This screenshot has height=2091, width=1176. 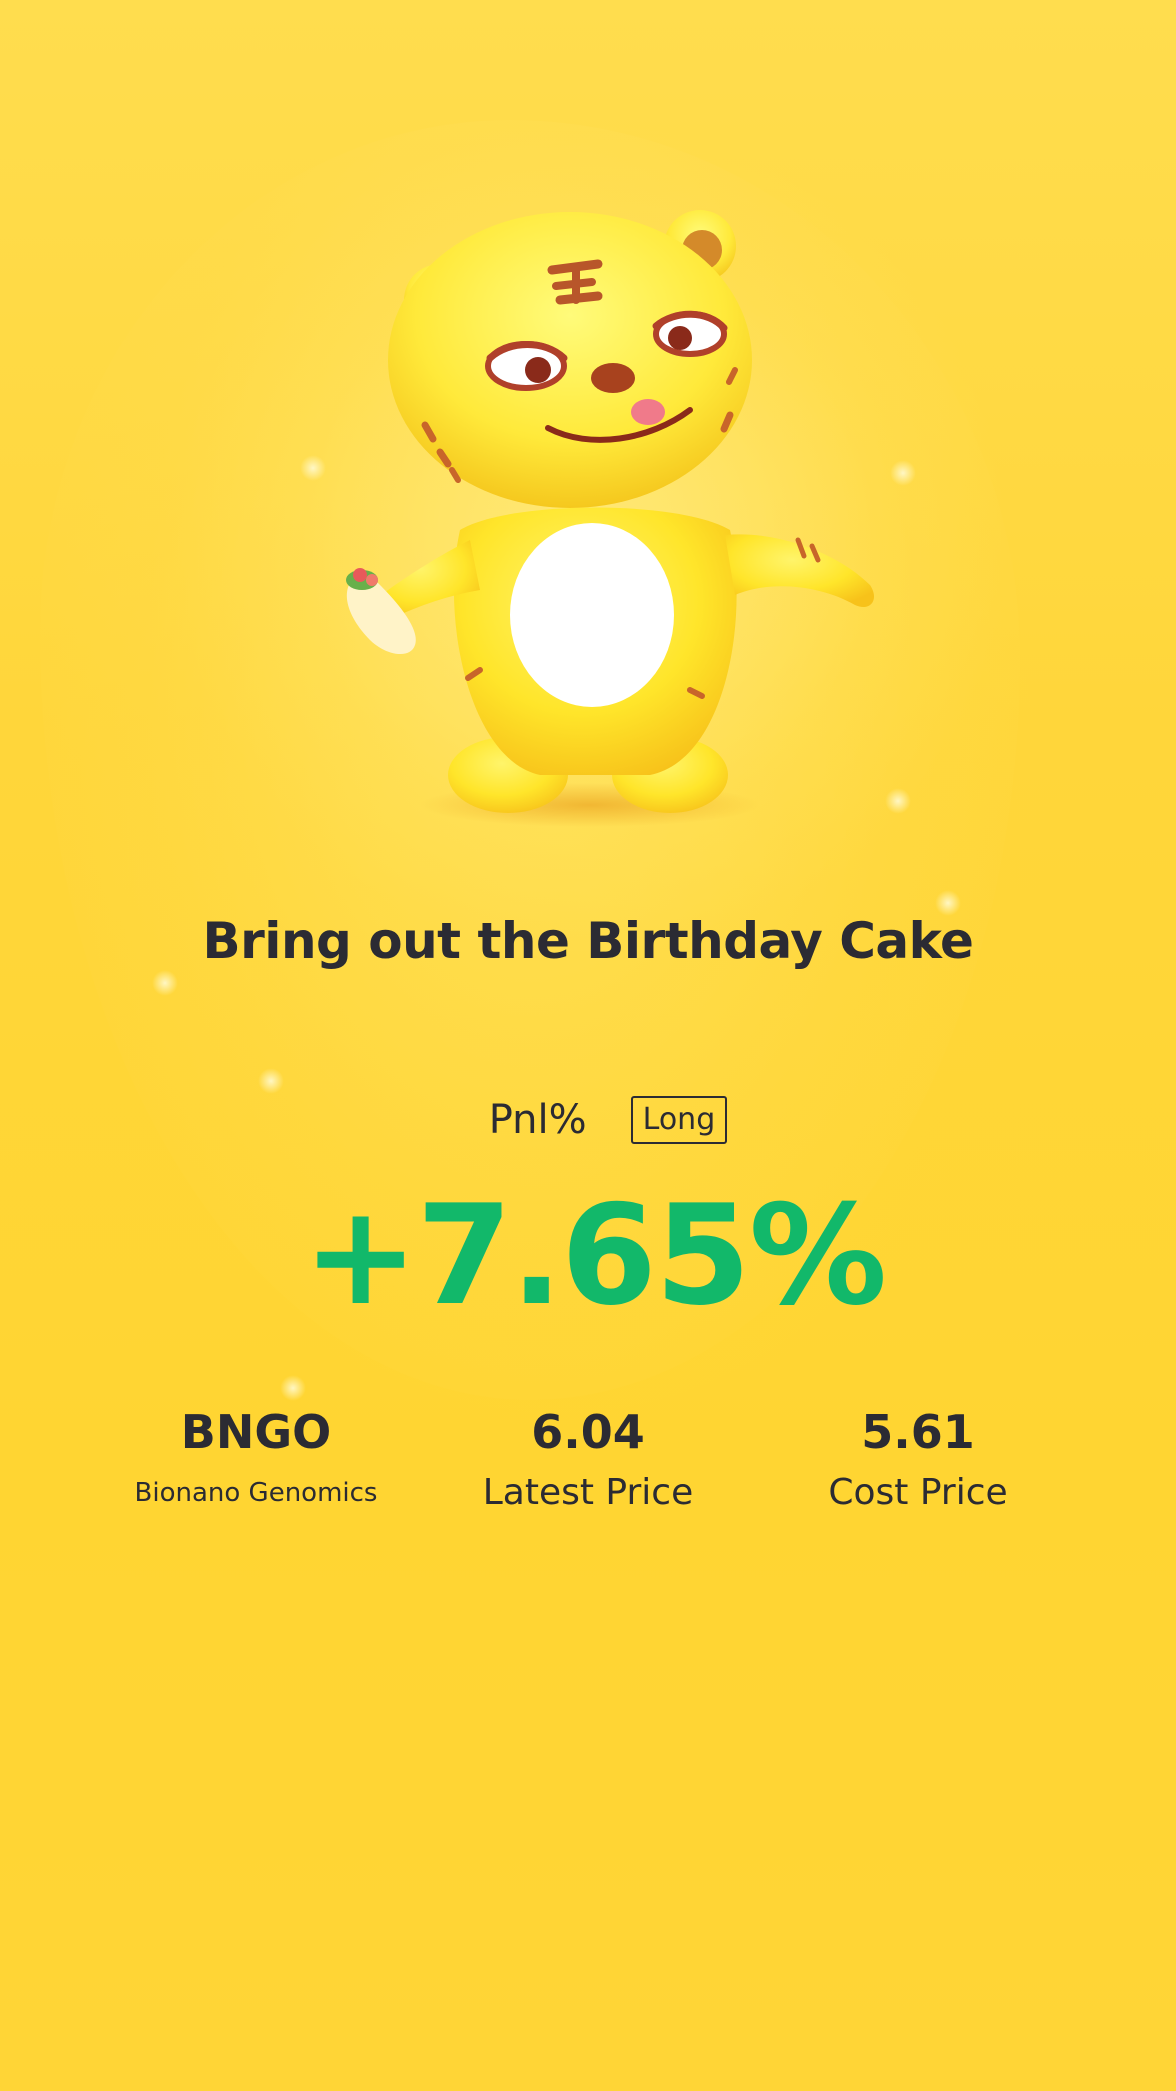 I want to click on latest-price-info: 6.04 Latest Price, so click(x=588, y=1456).